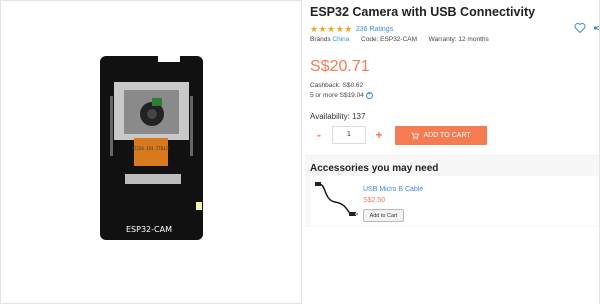  What do you see at coordinates (337, 85) in the screenshot?
I see `cashback-text: Cashback: S$0.62` at bounding box center [337, 85].